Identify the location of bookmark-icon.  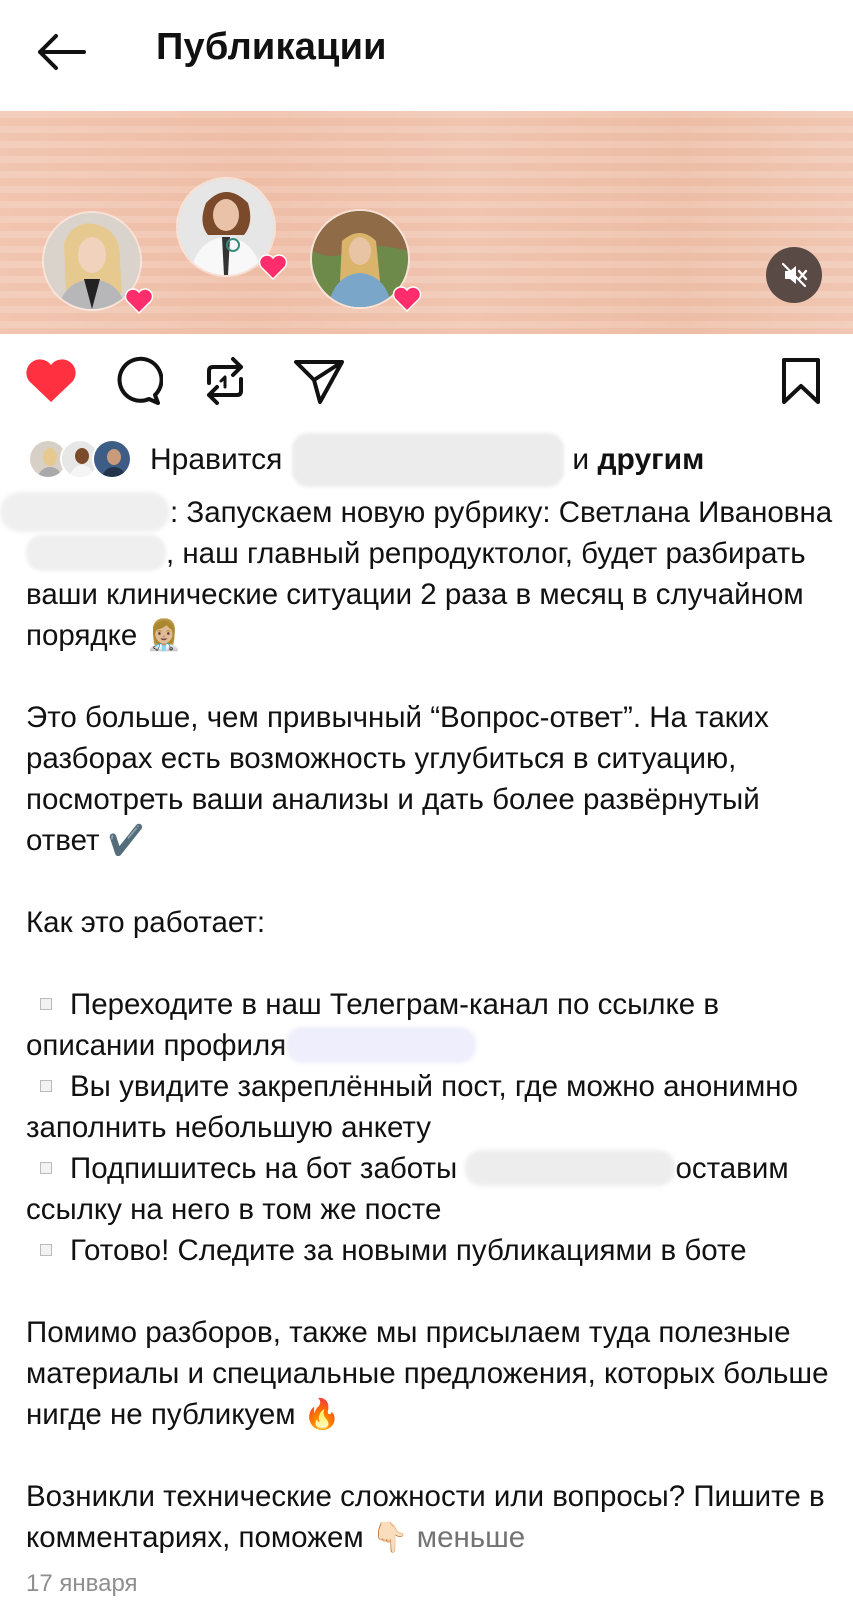
(801, 381).